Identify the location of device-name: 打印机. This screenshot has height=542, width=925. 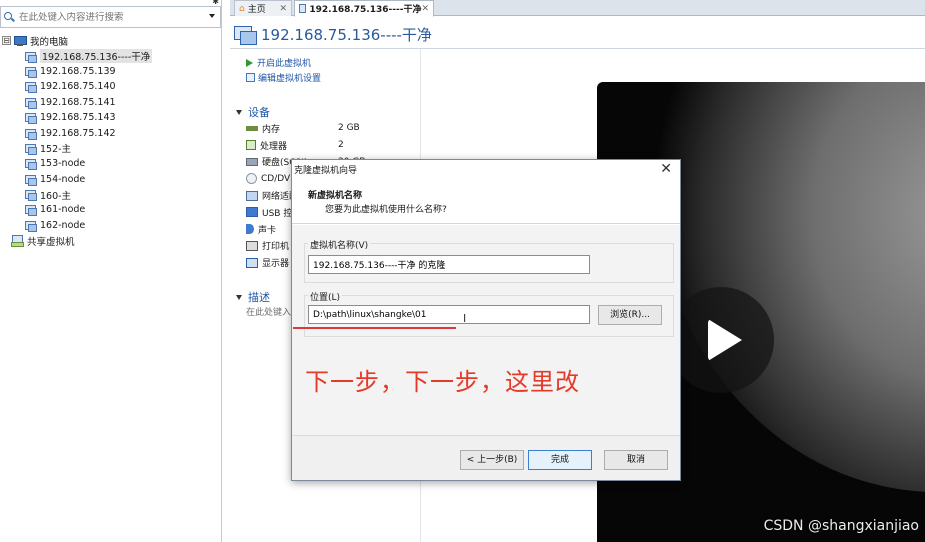
(276, 247).